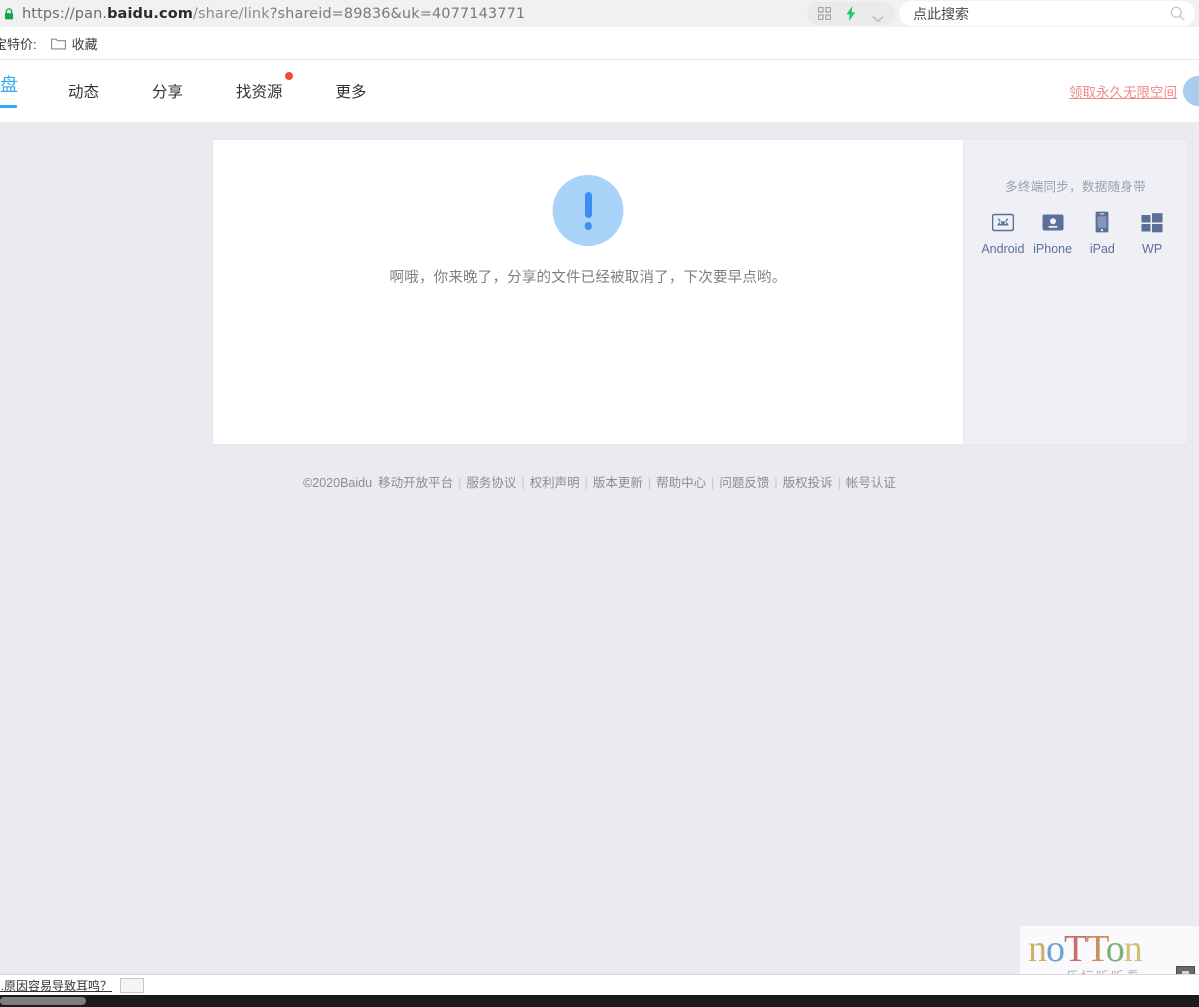 This screenshot has height=1007, width=1199. Describe the element at coordinates (1075, 292) in the screenshot. I see `multi-device-sidebar: 多终端同步，数据随身带 Android iPhone iPad WP` at that location.